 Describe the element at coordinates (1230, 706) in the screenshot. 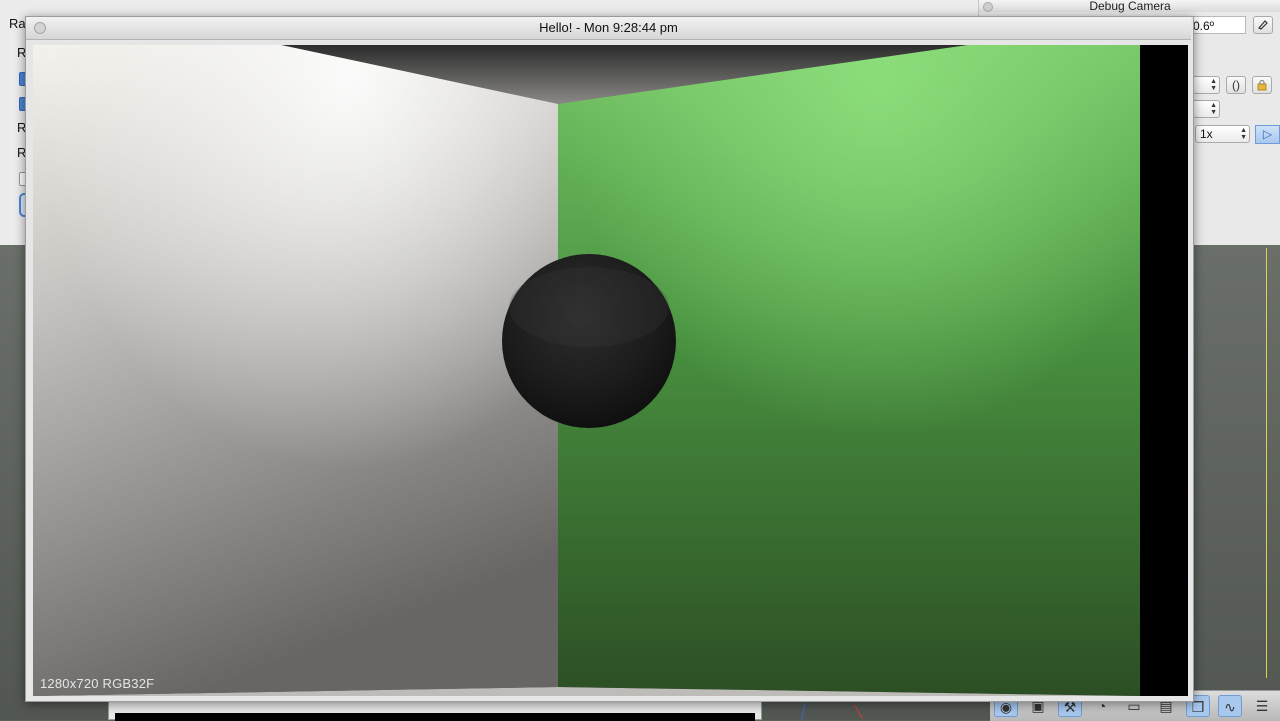

I see `monitor-icon: ∿` at that location.